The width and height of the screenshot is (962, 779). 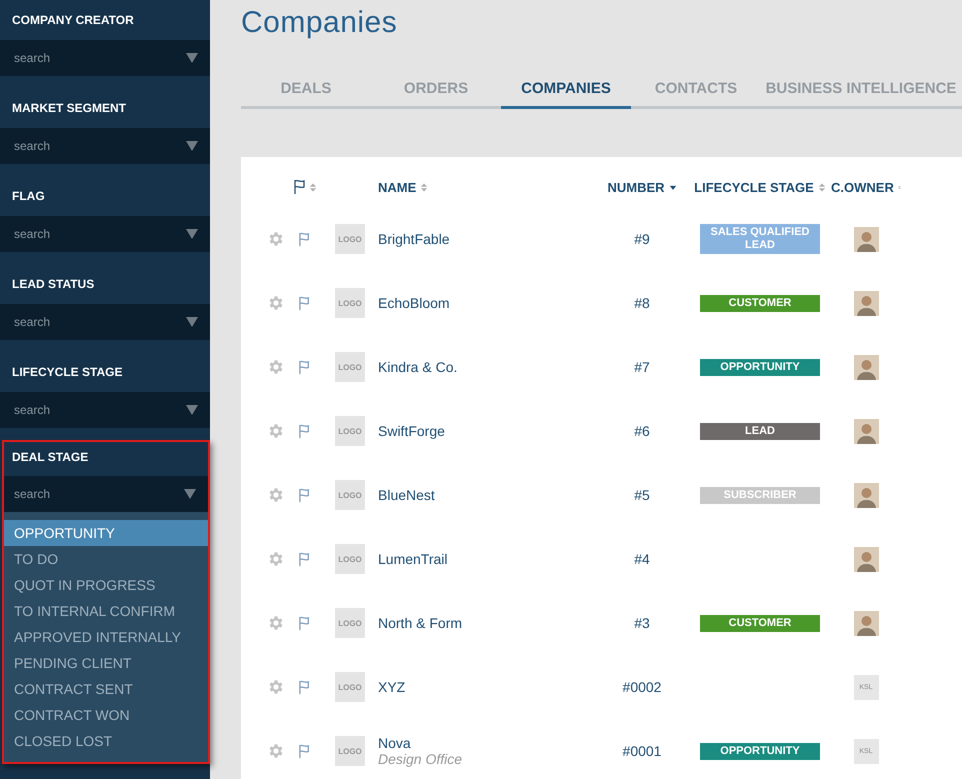 What do you see at coordinates (319, 23) in the screenshot?
I see `page-title: Companies` at bounding box center [319, 23].